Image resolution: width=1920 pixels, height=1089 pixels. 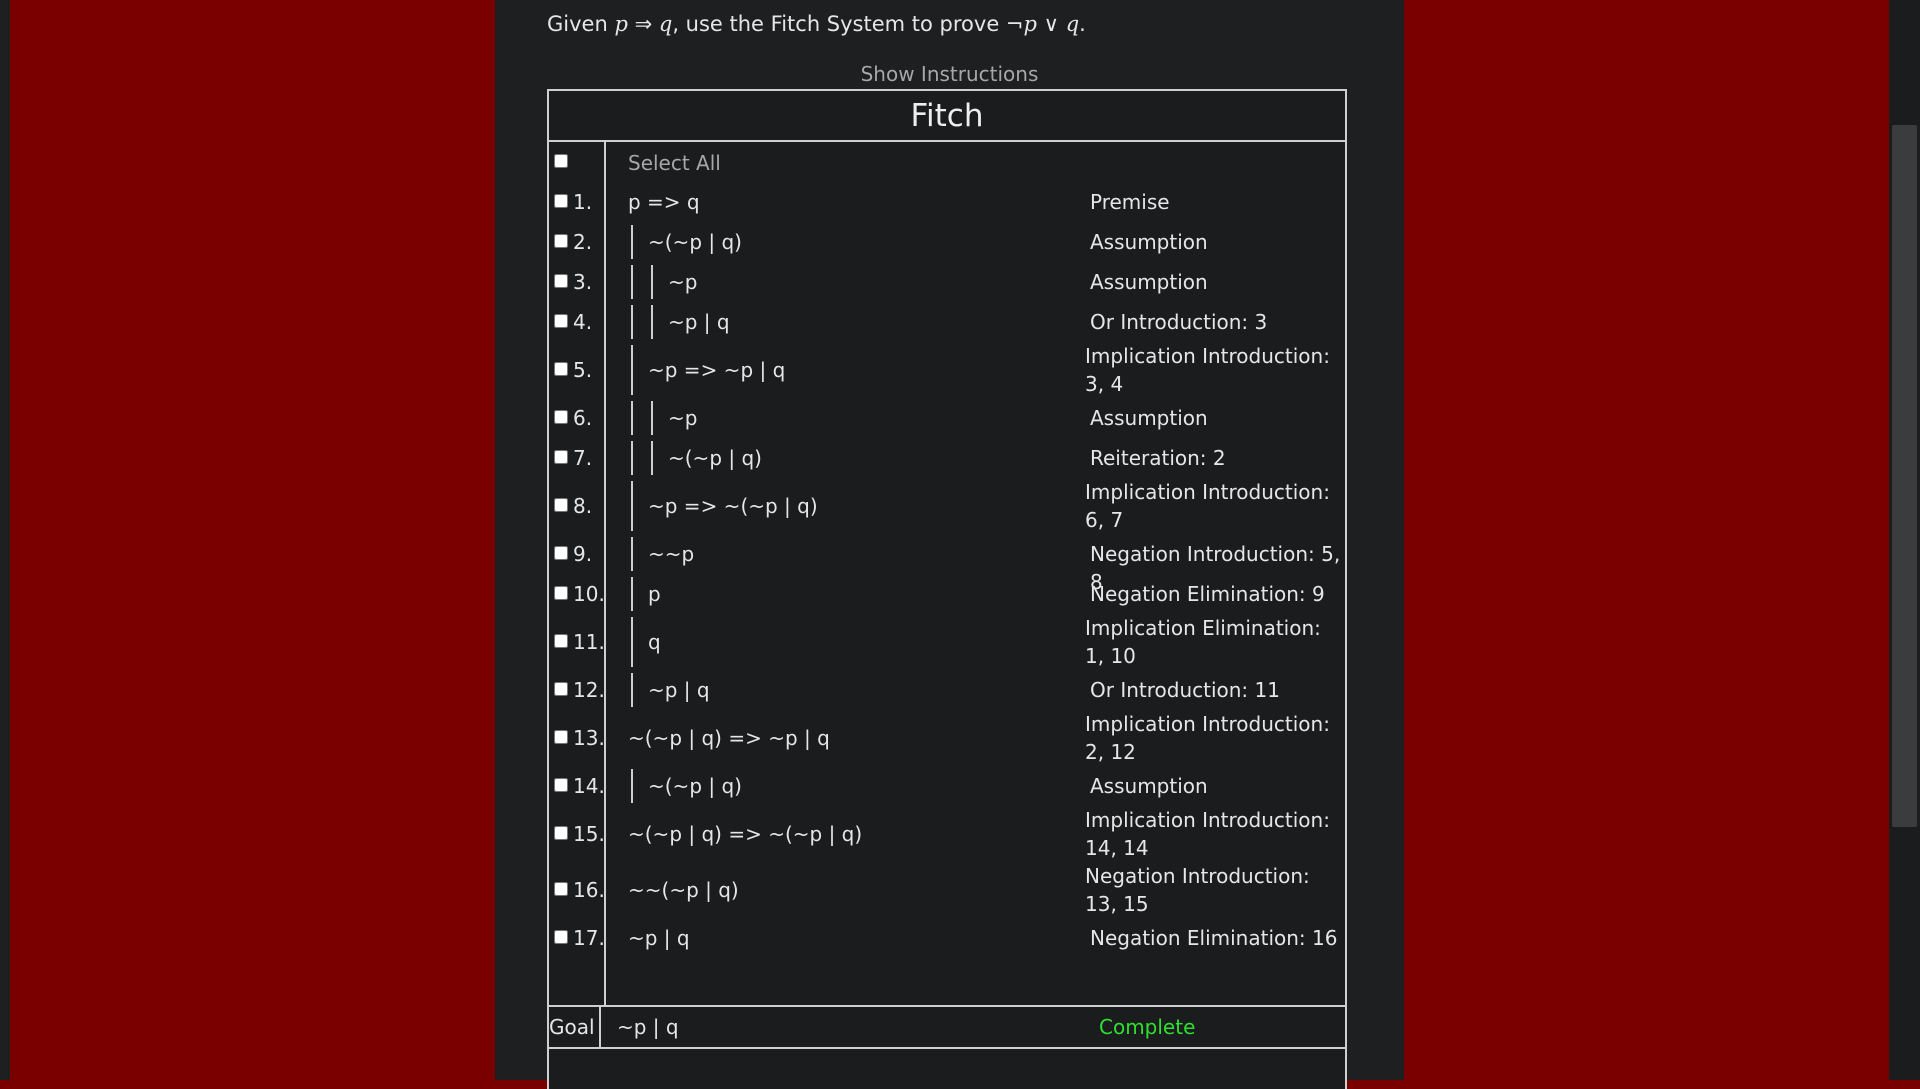 What do you see at coordinates (947, 116) in the screenshot?
I see `fitch-title: Fitch` at bounding box center [947, 116].